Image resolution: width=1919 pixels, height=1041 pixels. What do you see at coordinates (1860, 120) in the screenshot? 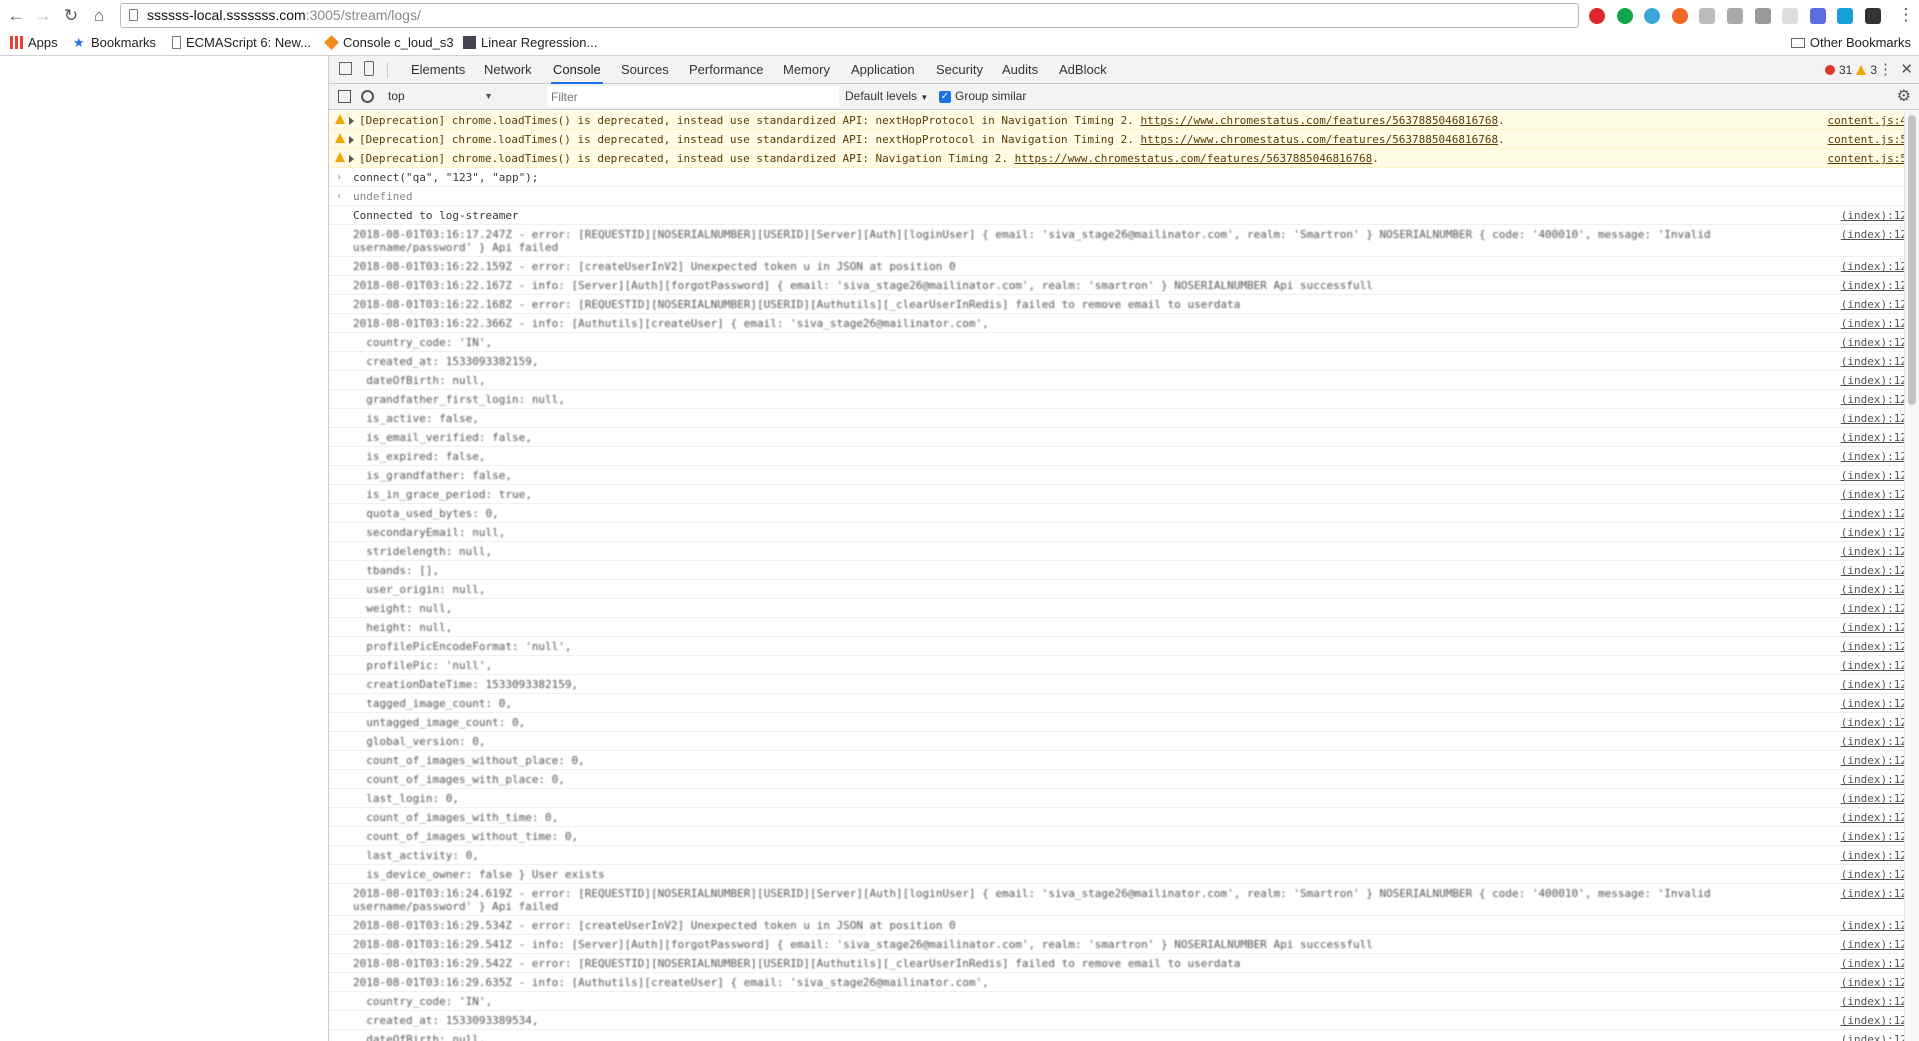
I see `source-link: content.js:4` at bounding box center [1860, 120].